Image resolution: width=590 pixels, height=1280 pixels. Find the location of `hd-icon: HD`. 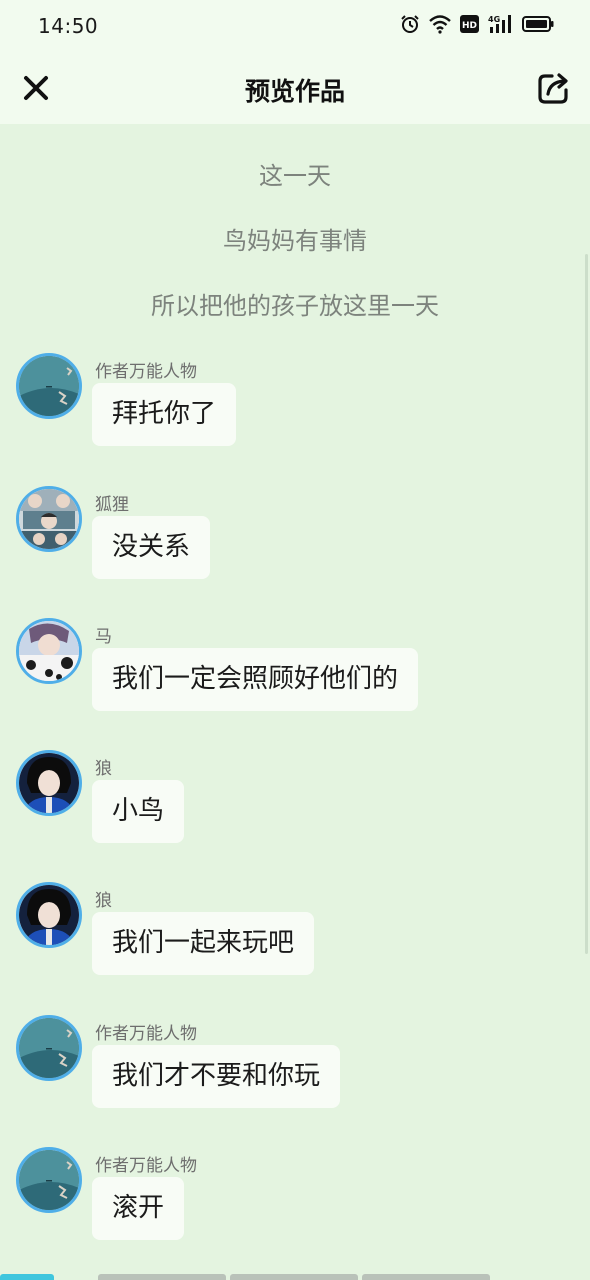

hd-icon: HD is located at coordinates (470, 24).